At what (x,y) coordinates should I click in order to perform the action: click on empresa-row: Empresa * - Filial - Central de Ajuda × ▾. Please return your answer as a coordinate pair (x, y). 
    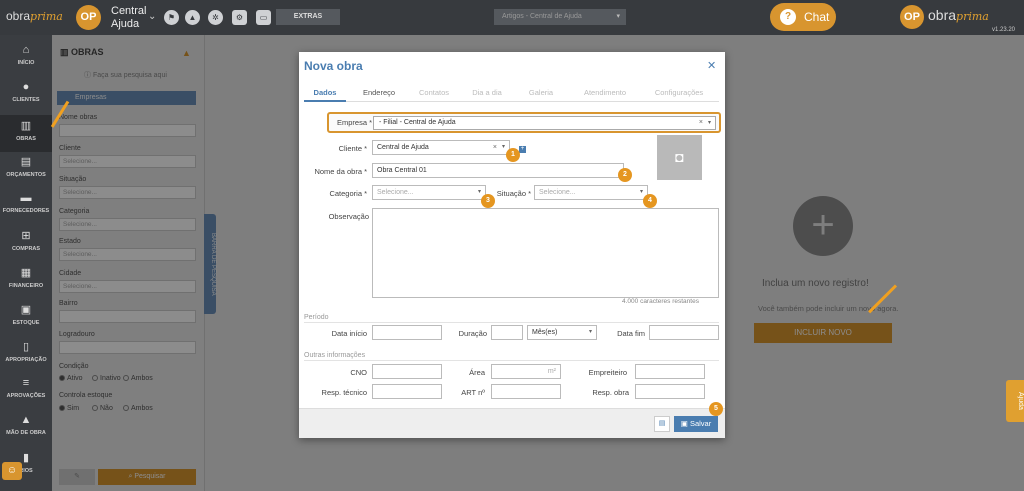
    Looking at the image, I should click on (524, 122).